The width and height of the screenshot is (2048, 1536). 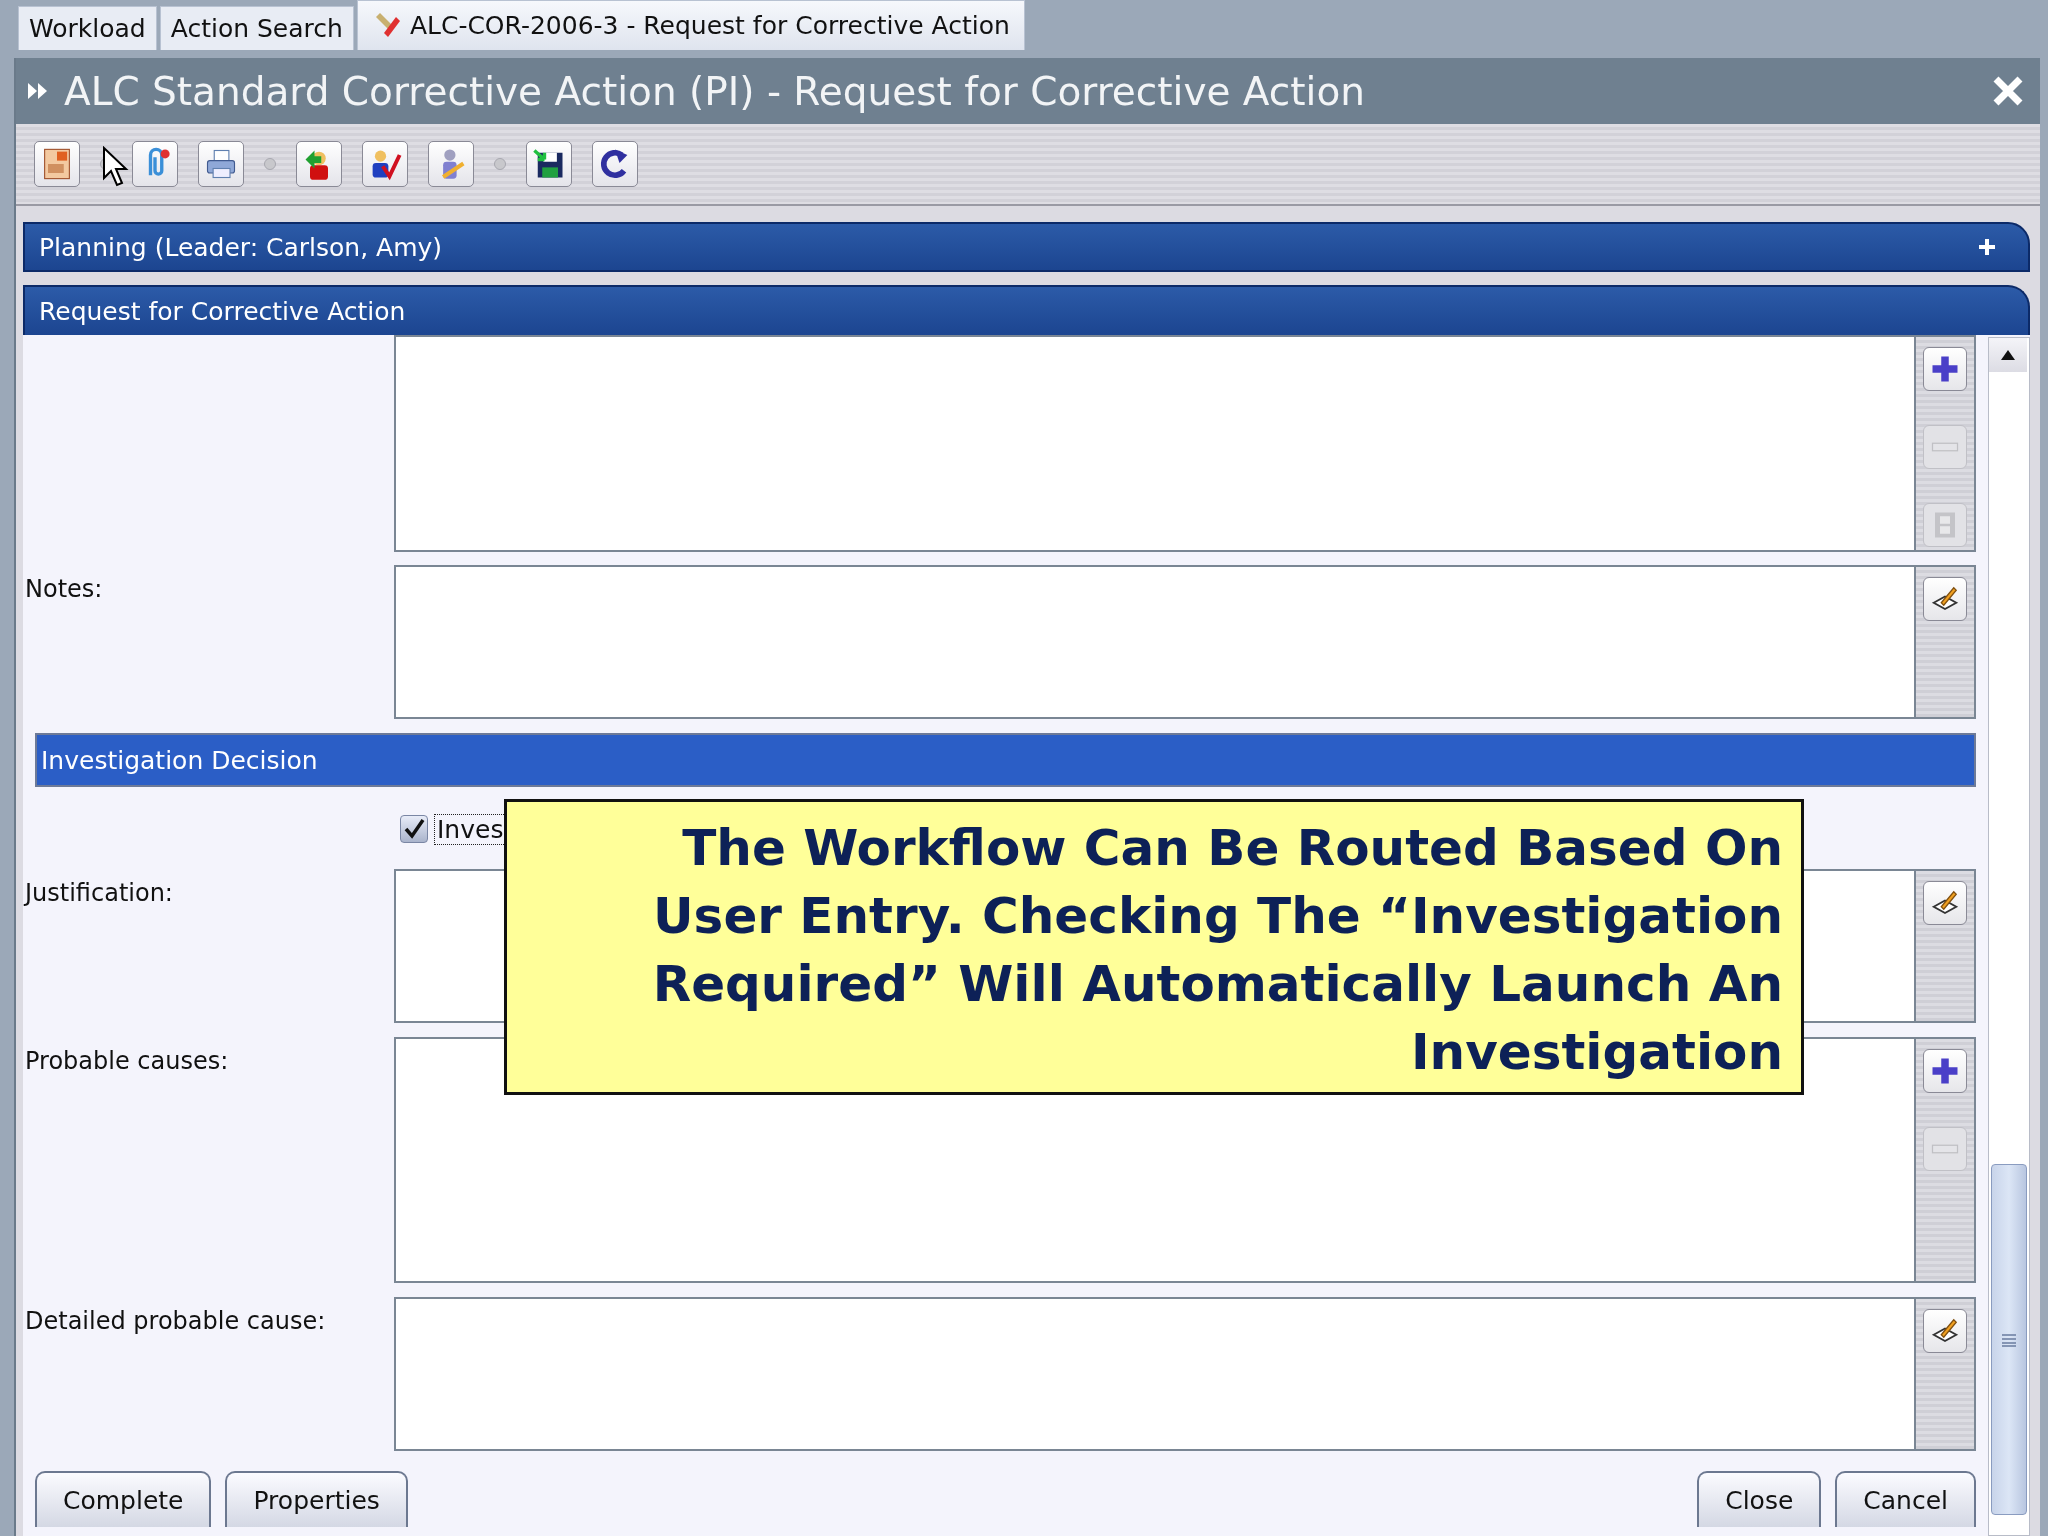 I want to click on action-button: Properties, so click(x=316, y=1499).